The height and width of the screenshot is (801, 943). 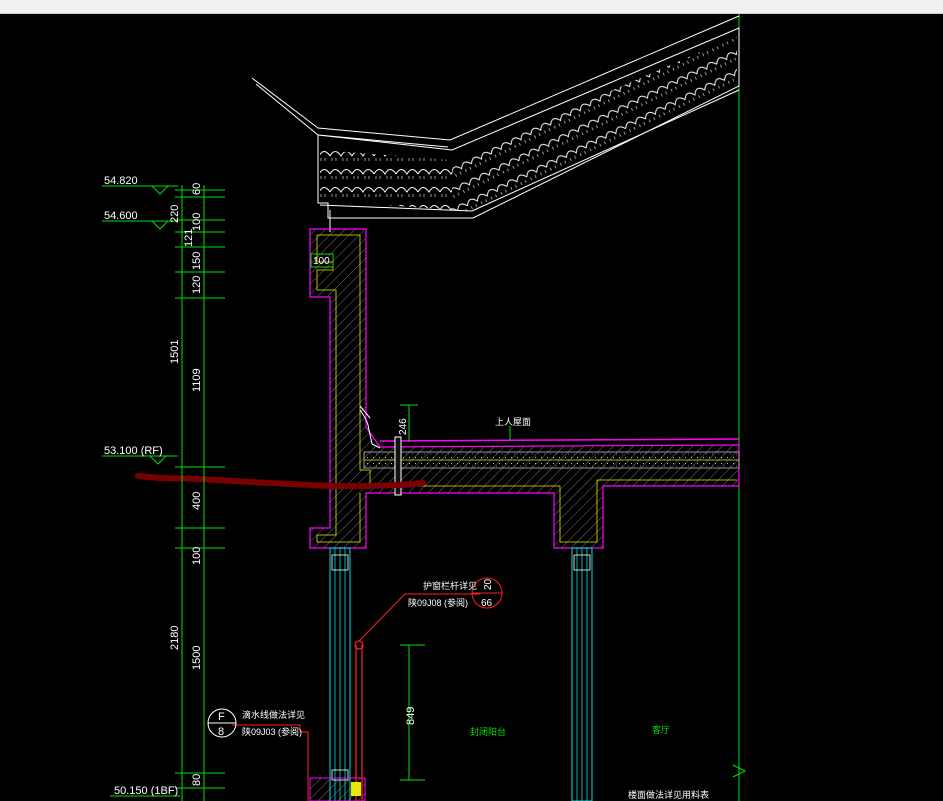 I want to click on window-top-bar, so click(x=471, y=7).